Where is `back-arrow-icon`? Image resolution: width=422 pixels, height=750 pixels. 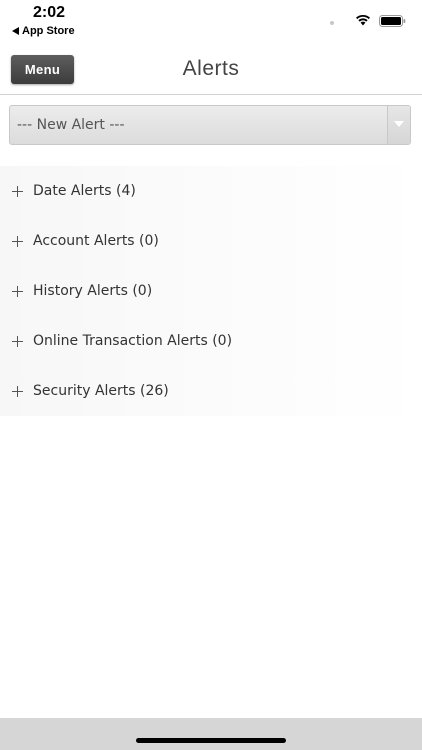
back-arrow-icon is located at coordinates (15, 31).